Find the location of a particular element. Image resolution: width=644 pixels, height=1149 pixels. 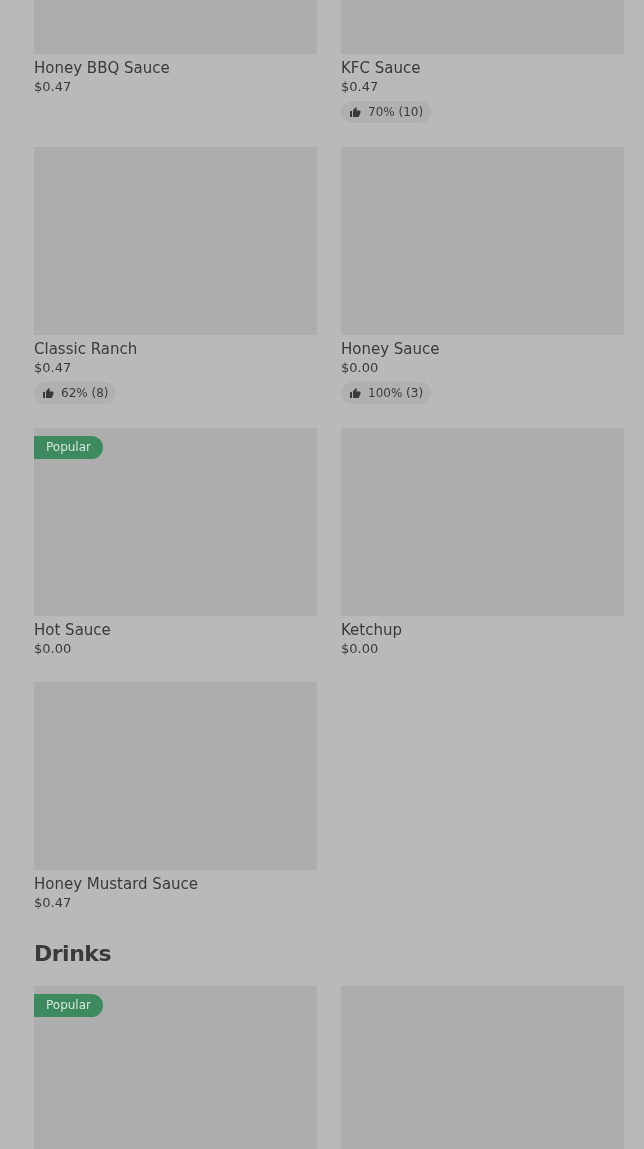

item-name: KFC Sauce is located at coordinates (381, 68).